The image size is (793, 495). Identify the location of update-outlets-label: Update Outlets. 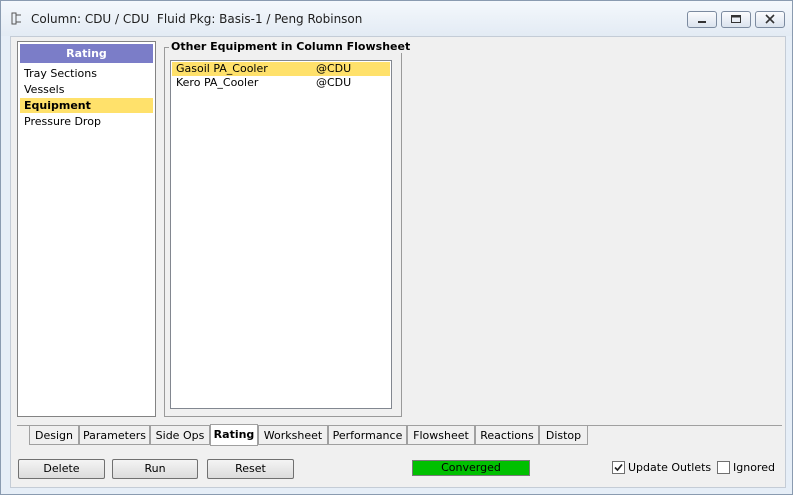
(670, 467).